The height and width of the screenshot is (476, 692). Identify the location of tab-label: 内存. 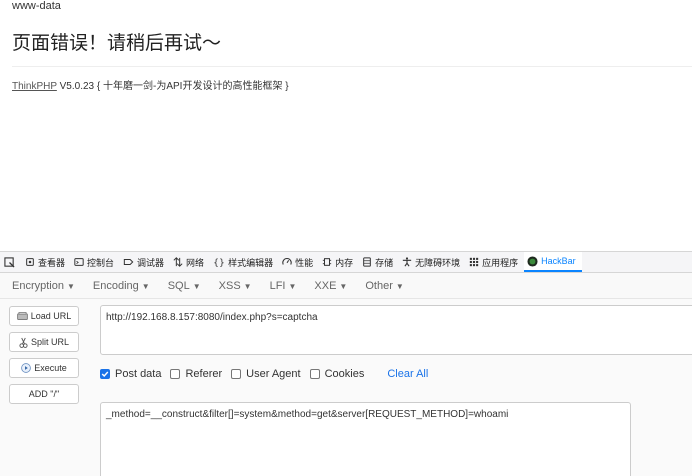
(344, 262).